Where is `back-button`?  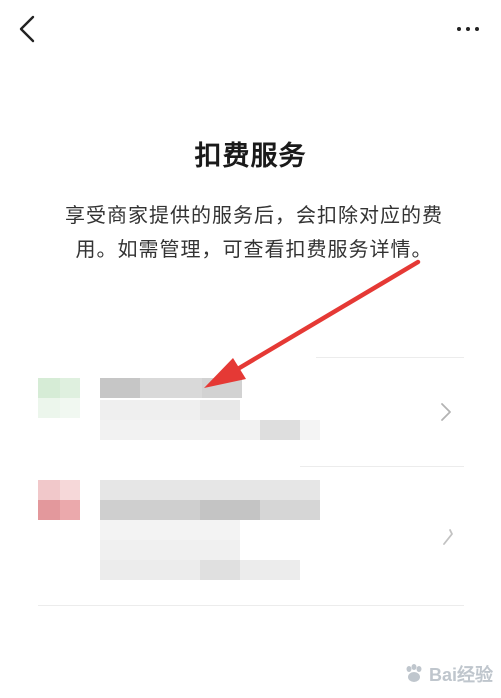 back-button is located at coordinates (27, 29).